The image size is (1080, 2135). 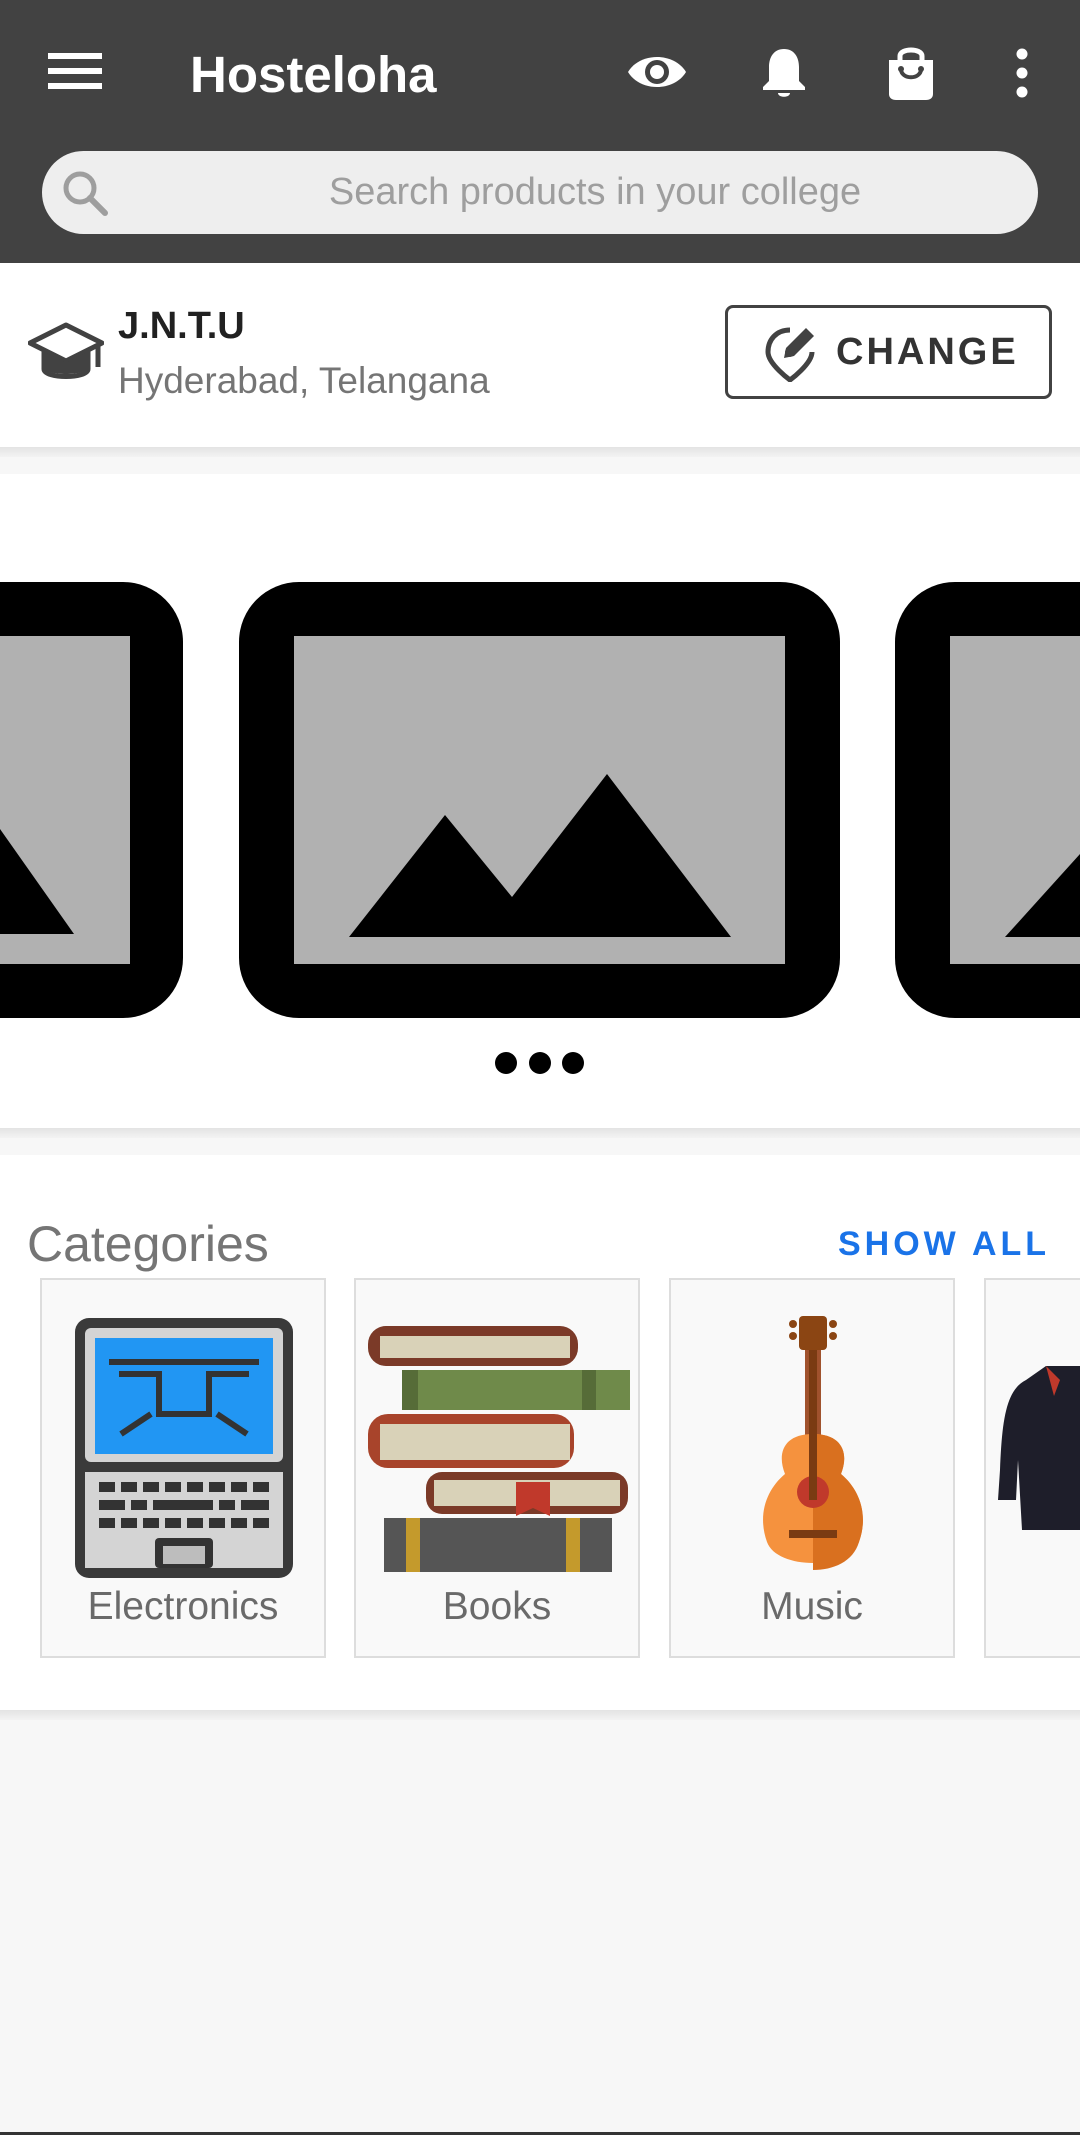 I want to click on category-card-music: Music, so click(x=812, y=1468).